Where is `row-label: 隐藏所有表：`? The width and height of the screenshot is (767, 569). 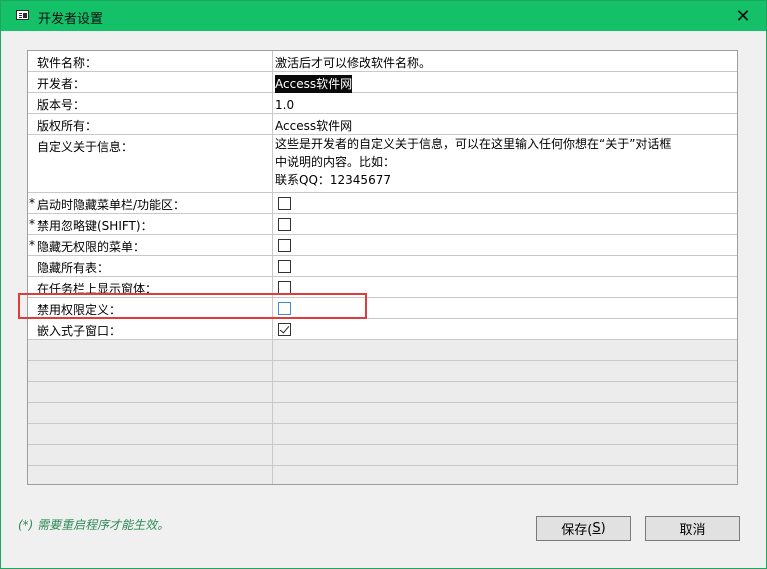
row-label: 隐藏所有表： is located at coordinates (73, 268).